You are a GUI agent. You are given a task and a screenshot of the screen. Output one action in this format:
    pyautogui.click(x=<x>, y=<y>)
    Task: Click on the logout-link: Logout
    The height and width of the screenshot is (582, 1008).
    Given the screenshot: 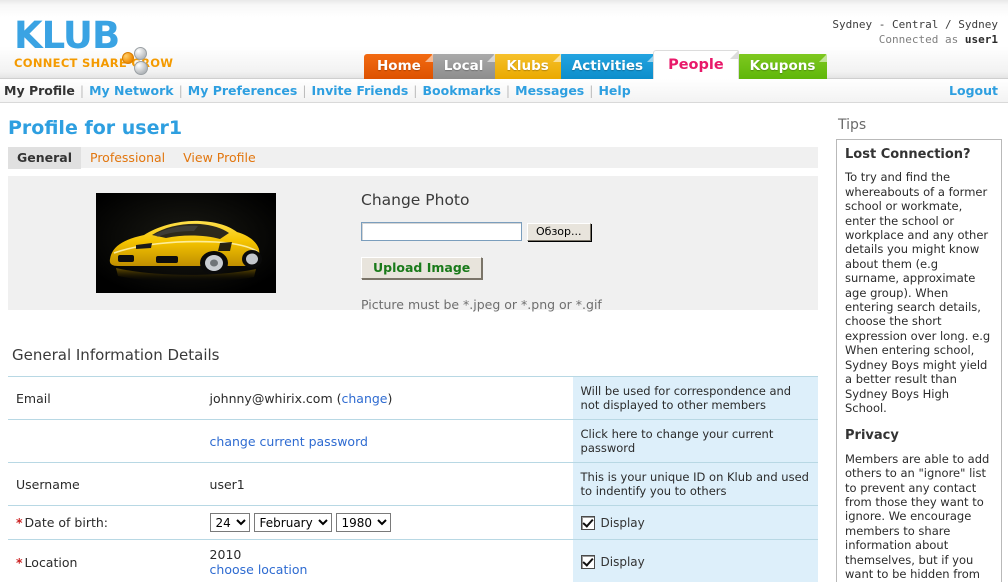 What is the action you would take?
    pyautogui.click(x=973, y=90)
    